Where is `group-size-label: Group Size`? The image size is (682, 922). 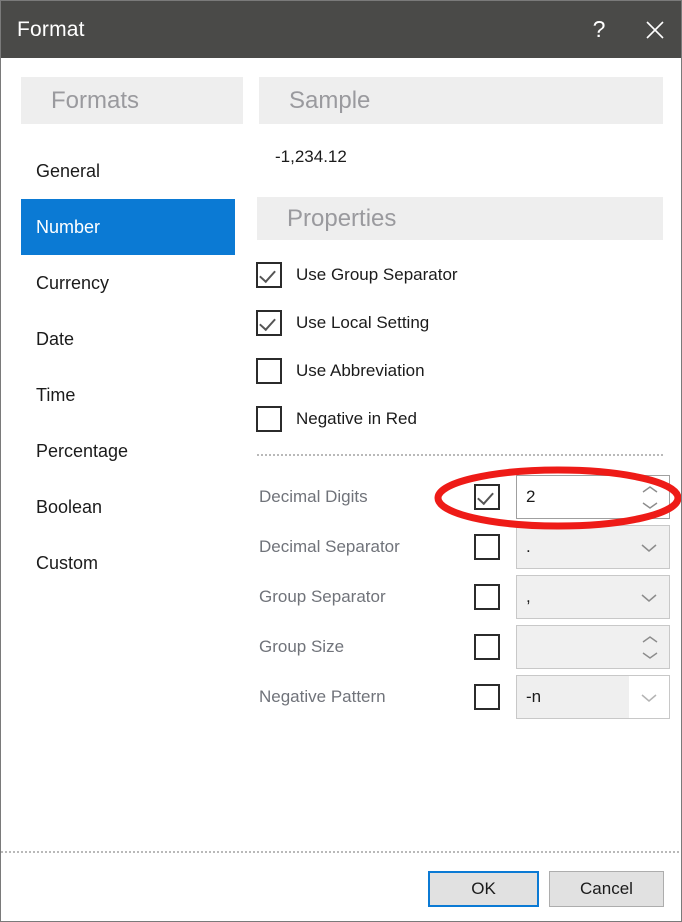 group-size-label: Group Size is located at coordinates (302, 646).